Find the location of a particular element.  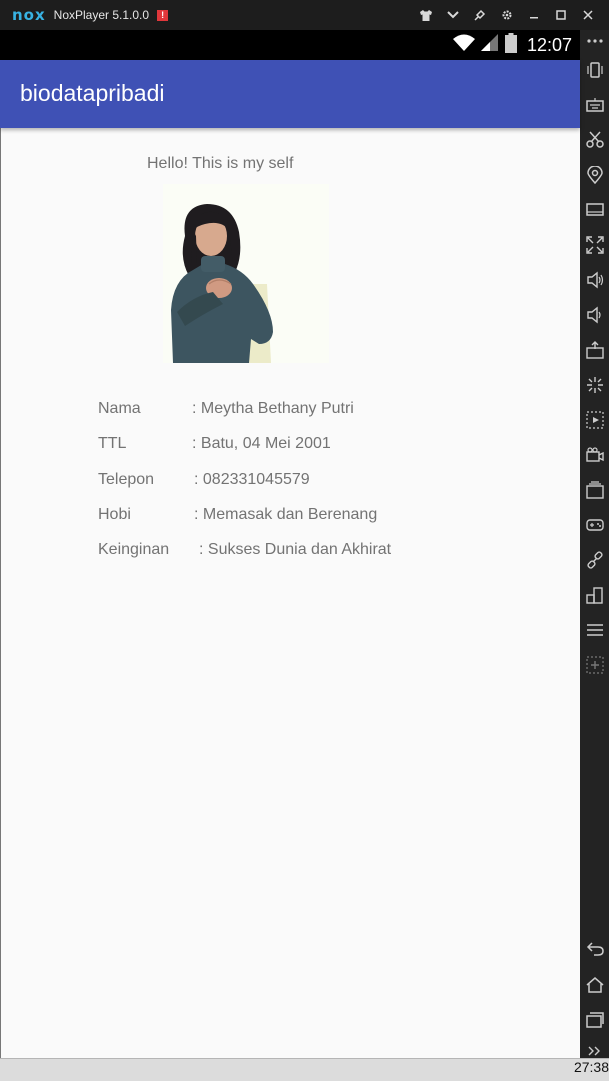

scissors-icon is located at coordinates (594, 140).